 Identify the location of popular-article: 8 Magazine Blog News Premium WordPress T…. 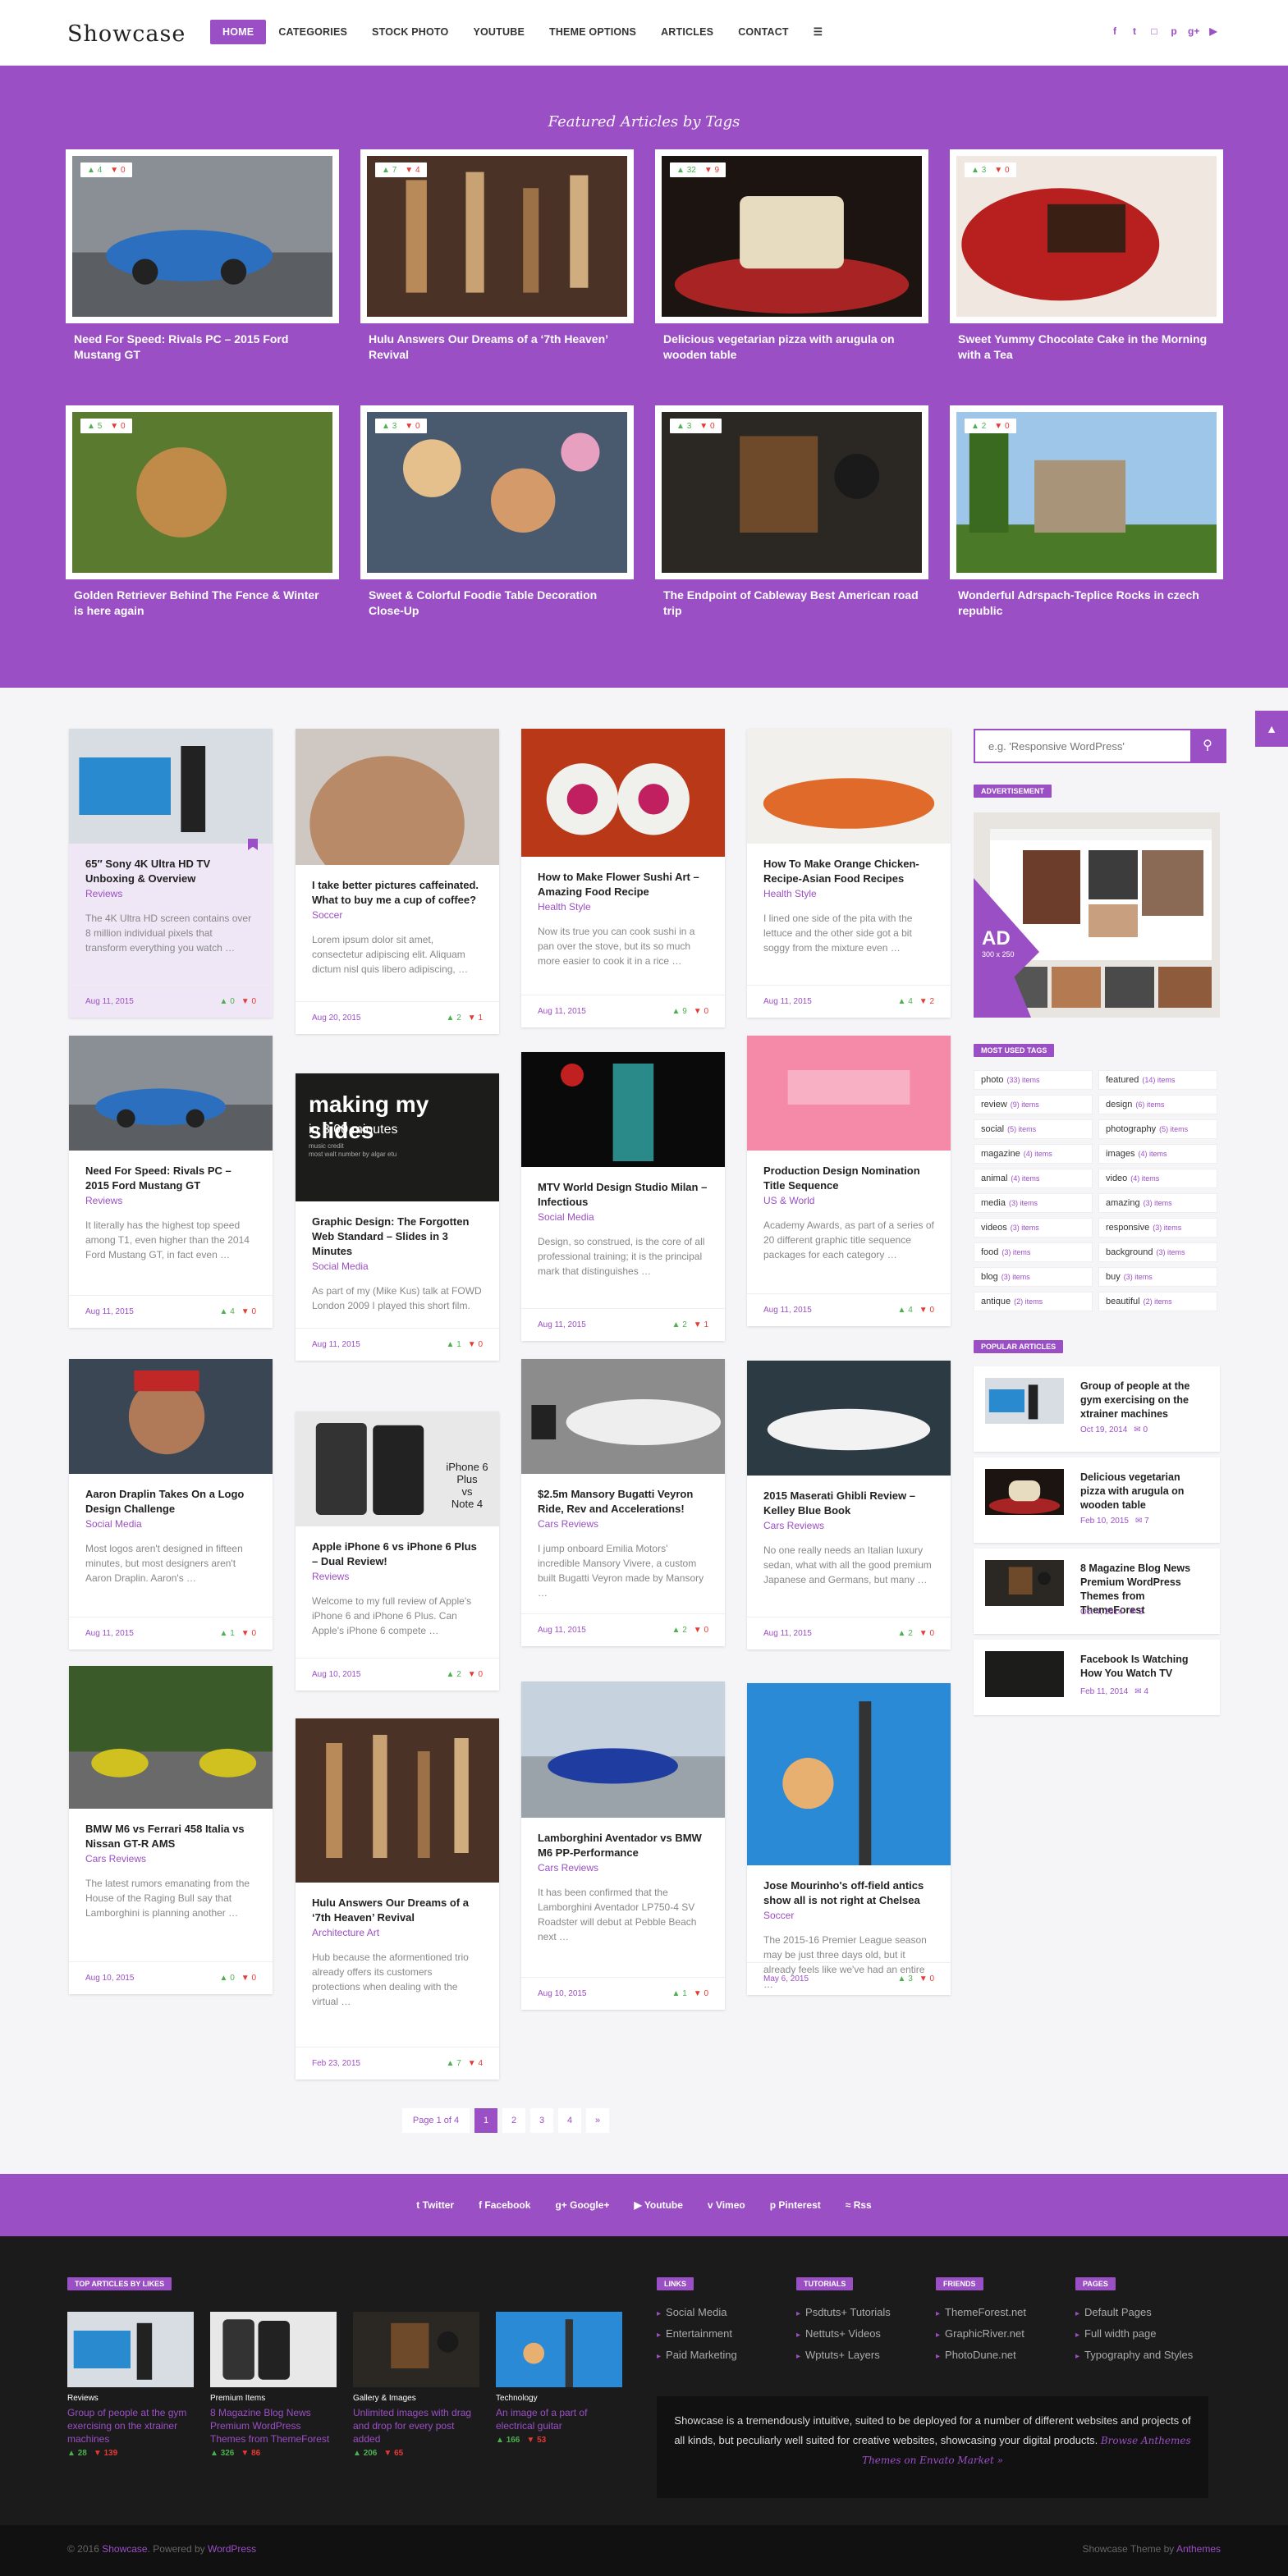
(1097, 1591).